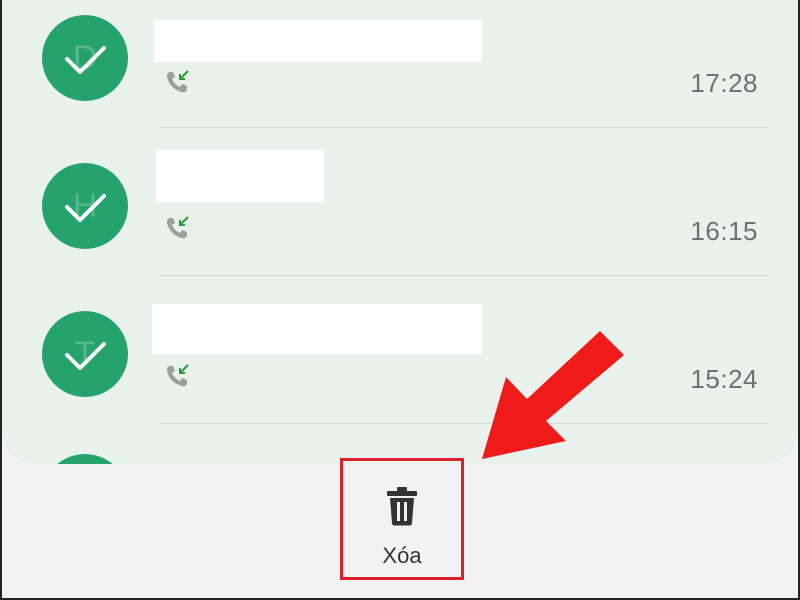  I want to click on avatar-selected-partial, so click(85, 459).